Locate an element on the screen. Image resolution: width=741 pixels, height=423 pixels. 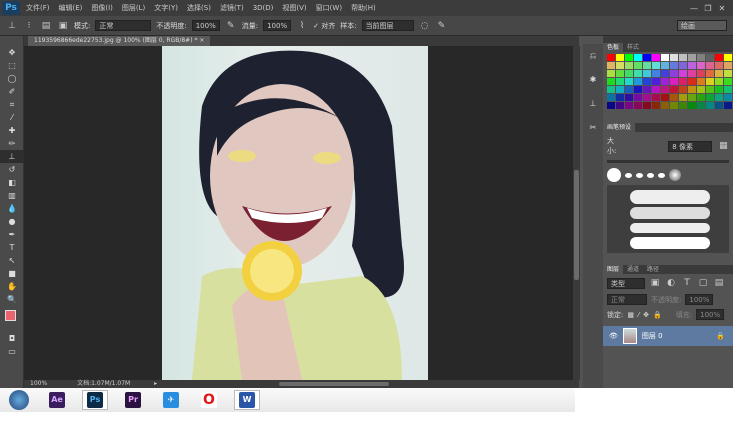
hand-tool-icon: ✋ is located at coordinates (12, 286).